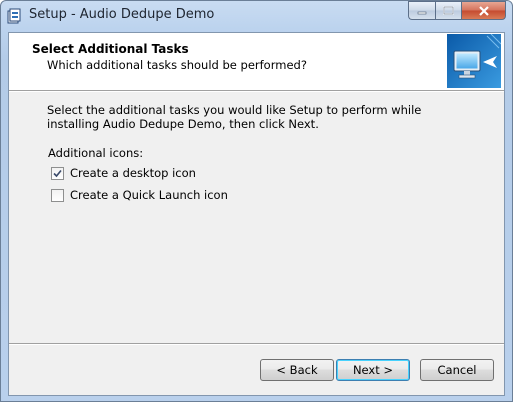 The width and height of the screenshot is (513, 402). Describe the element at coordinates (122, 14) in the screenshot. I see `window-title: Setup - Audio Dedupe Demo` at that location.